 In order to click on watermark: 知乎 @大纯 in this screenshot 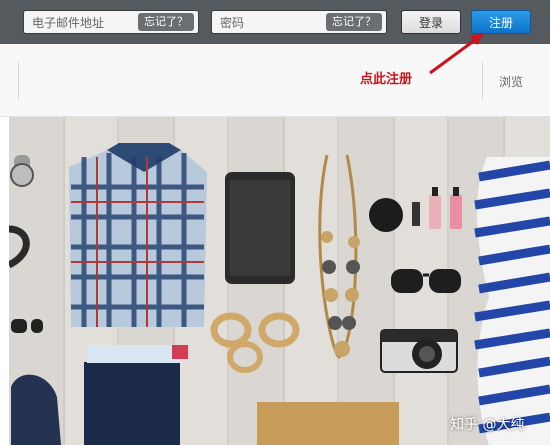, I will do `click(487, 425)`.